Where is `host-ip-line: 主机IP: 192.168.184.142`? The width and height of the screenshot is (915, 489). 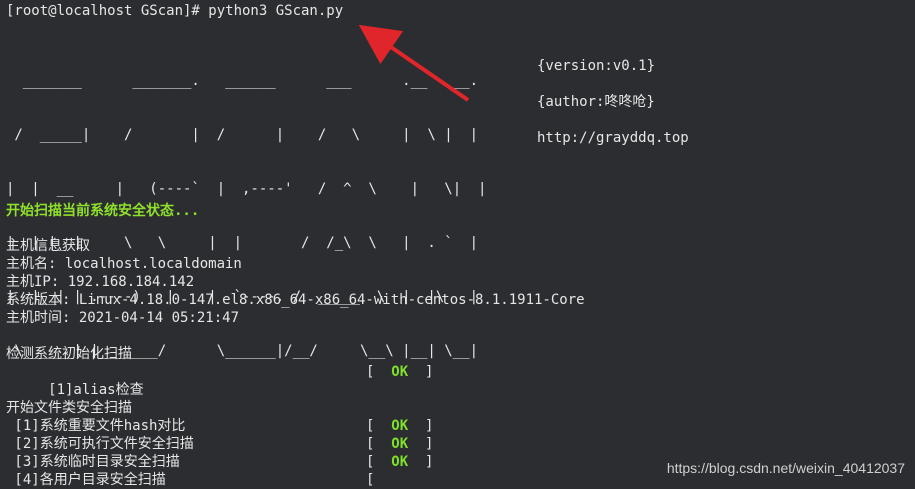
host-ip-line: 主机IP: 192.168.184.142 is located at coordinates (100, 282).